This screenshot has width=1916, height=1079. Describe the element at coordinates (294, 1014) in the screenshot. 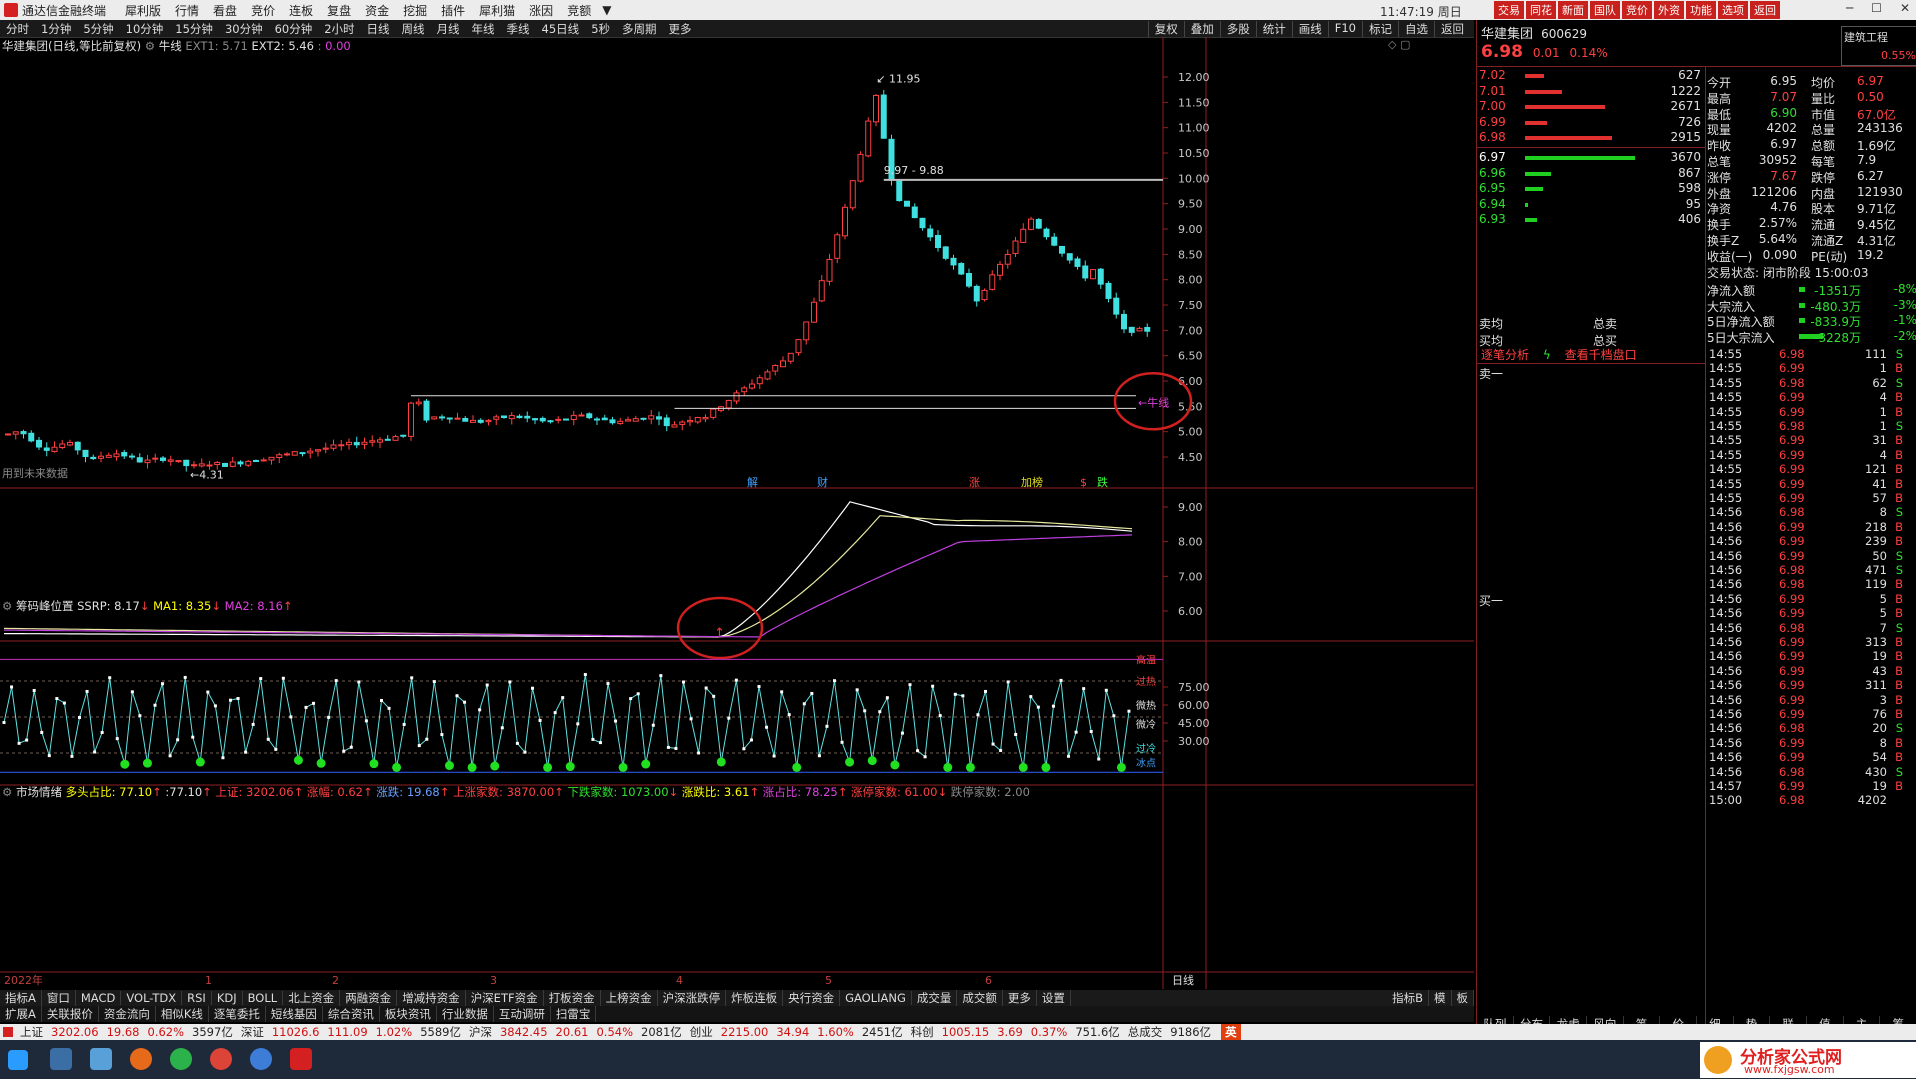

I see `extension-tab: 短线基因` at that location.